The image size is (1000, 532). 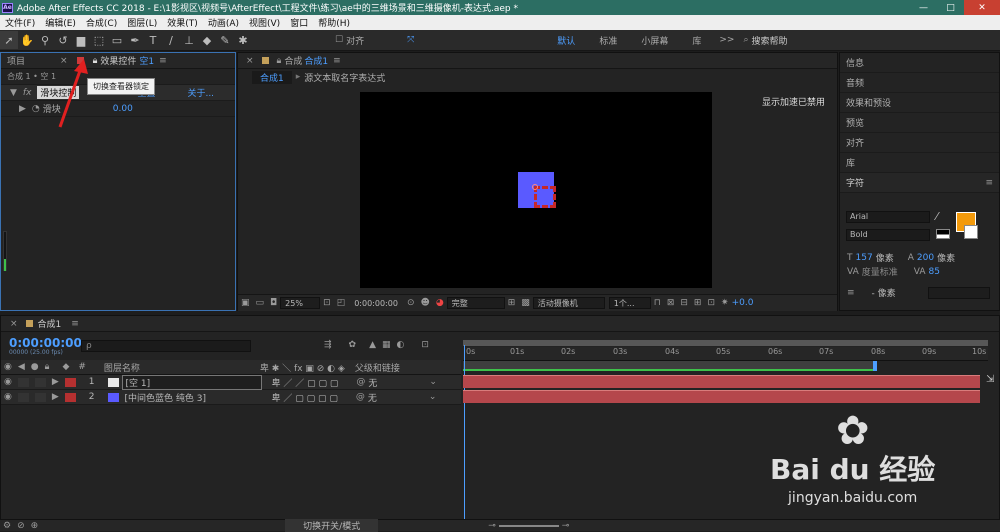 I want to click on comp-tab-name: 合成1, so click(x=316, y=60).